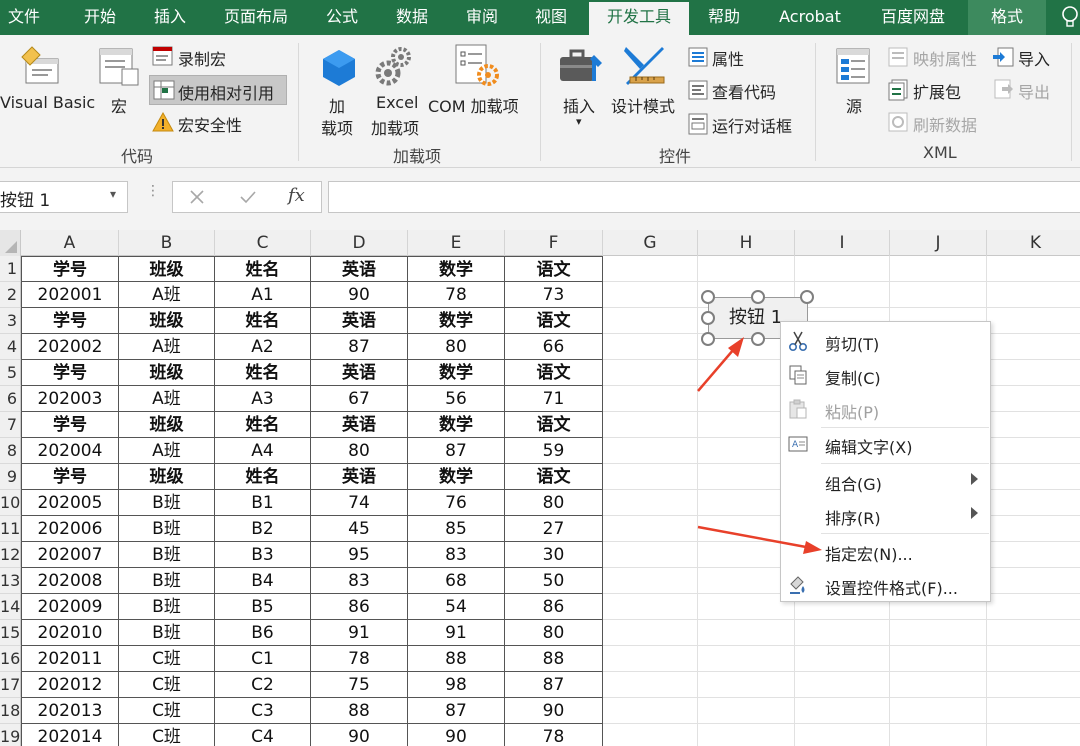 The image size is (1080, 746). Describe the element at coordinates (554, 399) in the screenshot. I see `data-cell: 71` at that location.